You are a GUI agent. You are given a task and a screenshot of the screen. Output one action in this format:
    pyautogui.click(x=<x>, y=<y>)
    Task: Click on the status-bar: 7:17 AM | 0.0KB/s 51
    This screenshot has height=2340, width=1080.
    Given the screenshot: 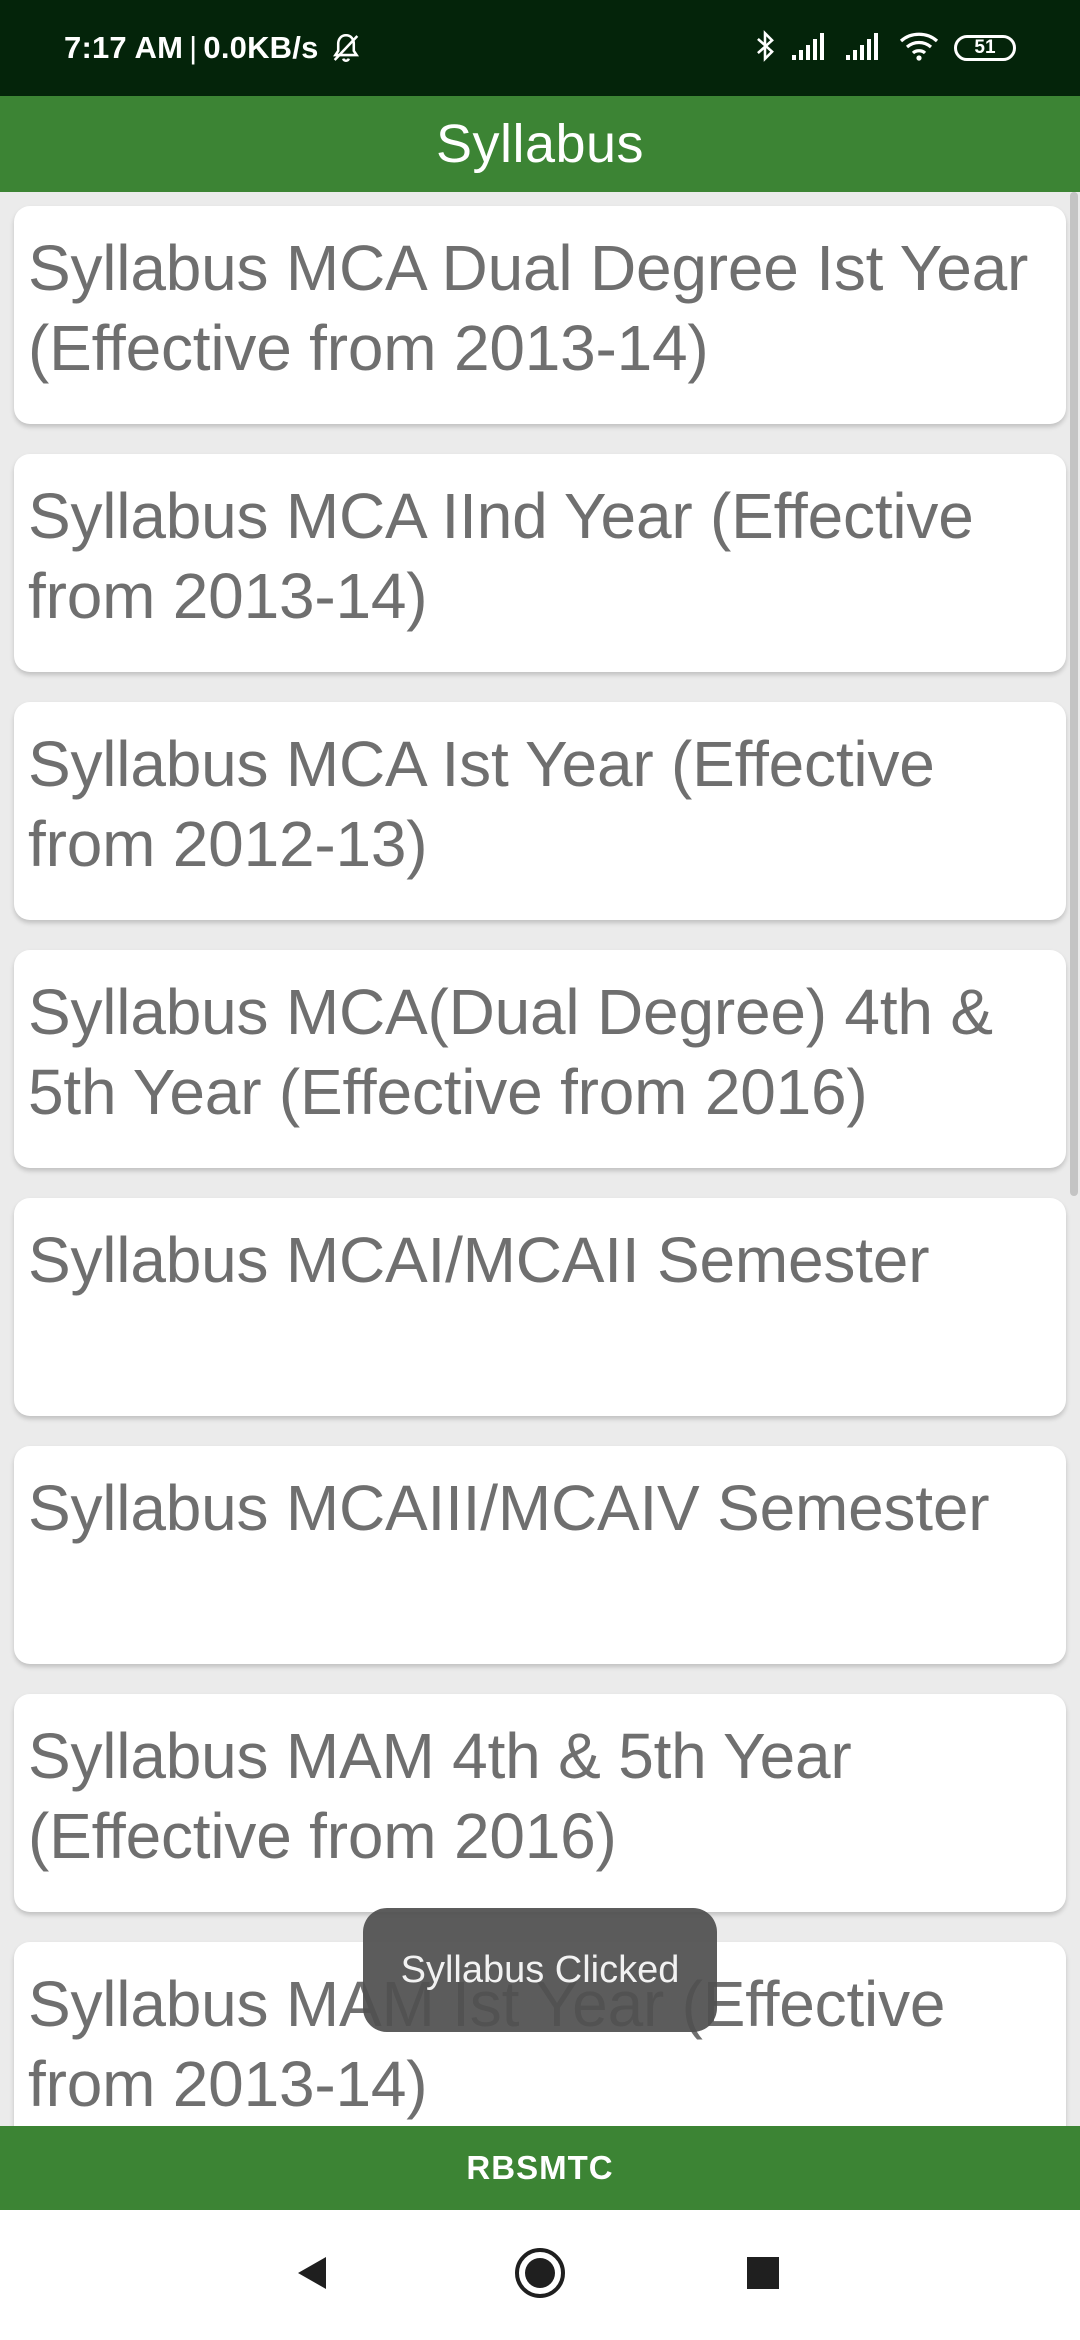 What is the action you would take?
    pyautogui.click(x=540, y=48)
    